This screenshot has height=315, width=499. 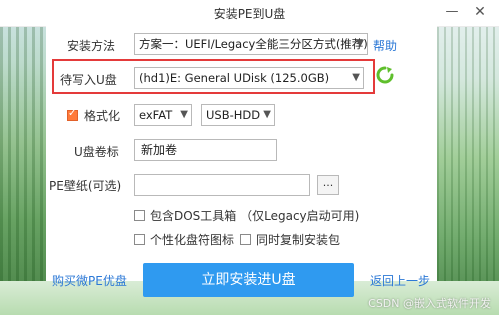 I want to click on wallpaper-input, so click(x=222, y=185).